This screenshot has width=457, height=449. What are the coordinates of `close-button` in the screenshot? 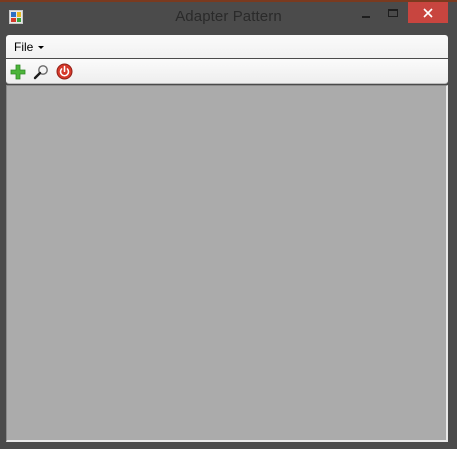 It's located at (428, 12).